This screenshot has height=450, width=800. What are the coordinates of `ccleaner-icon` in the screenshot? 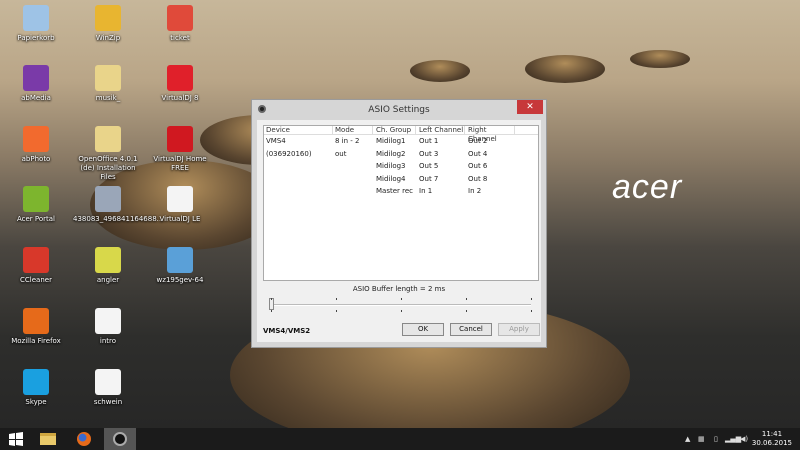 It's located at (36, 260).